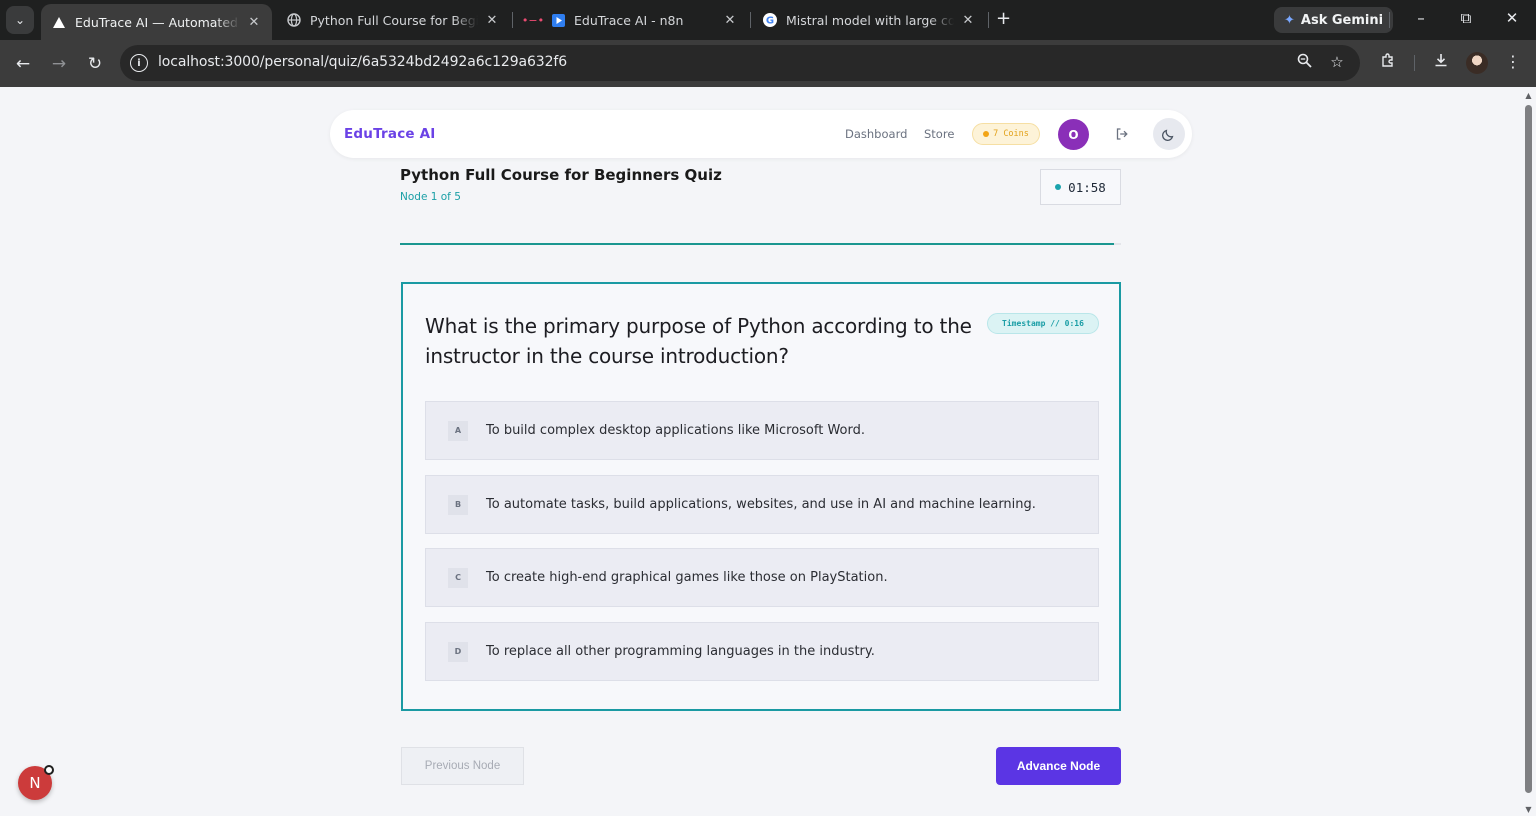 The height and width of the screenshot is (816, 1536). I want to click on forward-arrow-icon: →, so click(59, 64).